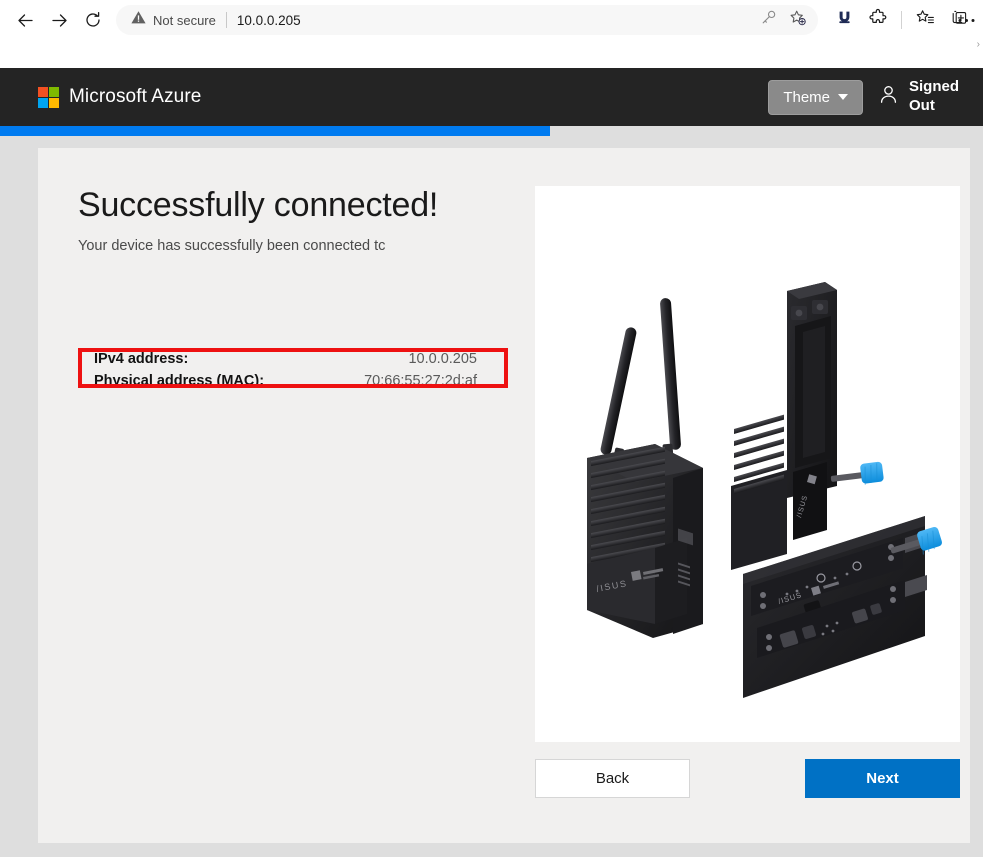 The image size is (983, 857). I want to click on url-text: 10.0.0.205, so click(495, 20).